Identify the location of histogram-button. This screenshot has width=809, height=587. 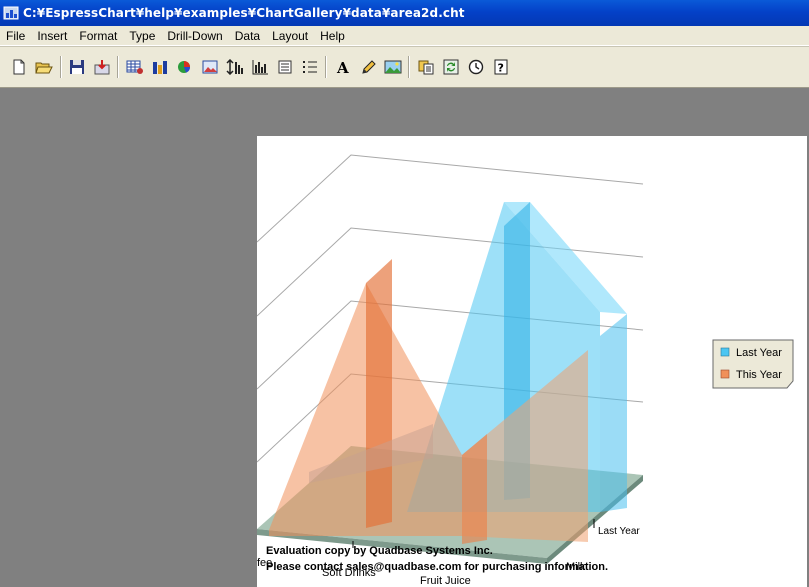
(260, 67).